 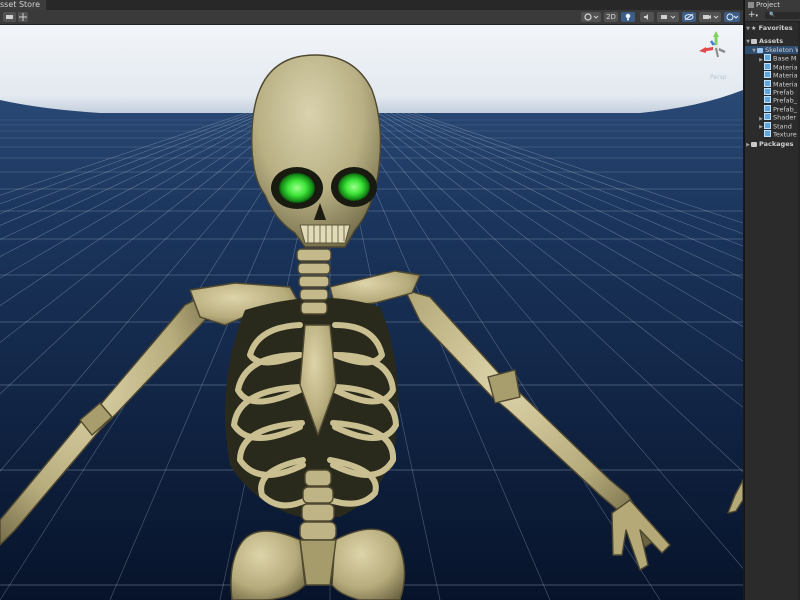 I want to click on star-icon: ★, so click(x=754, y=28).